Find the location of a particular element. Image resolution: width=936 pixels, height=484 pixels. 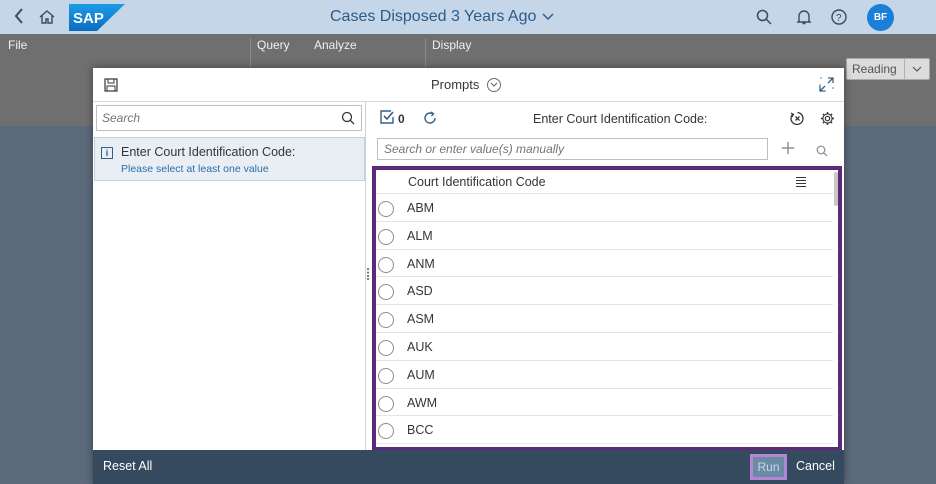

add-value-icon is located at coordinates (788, 149).